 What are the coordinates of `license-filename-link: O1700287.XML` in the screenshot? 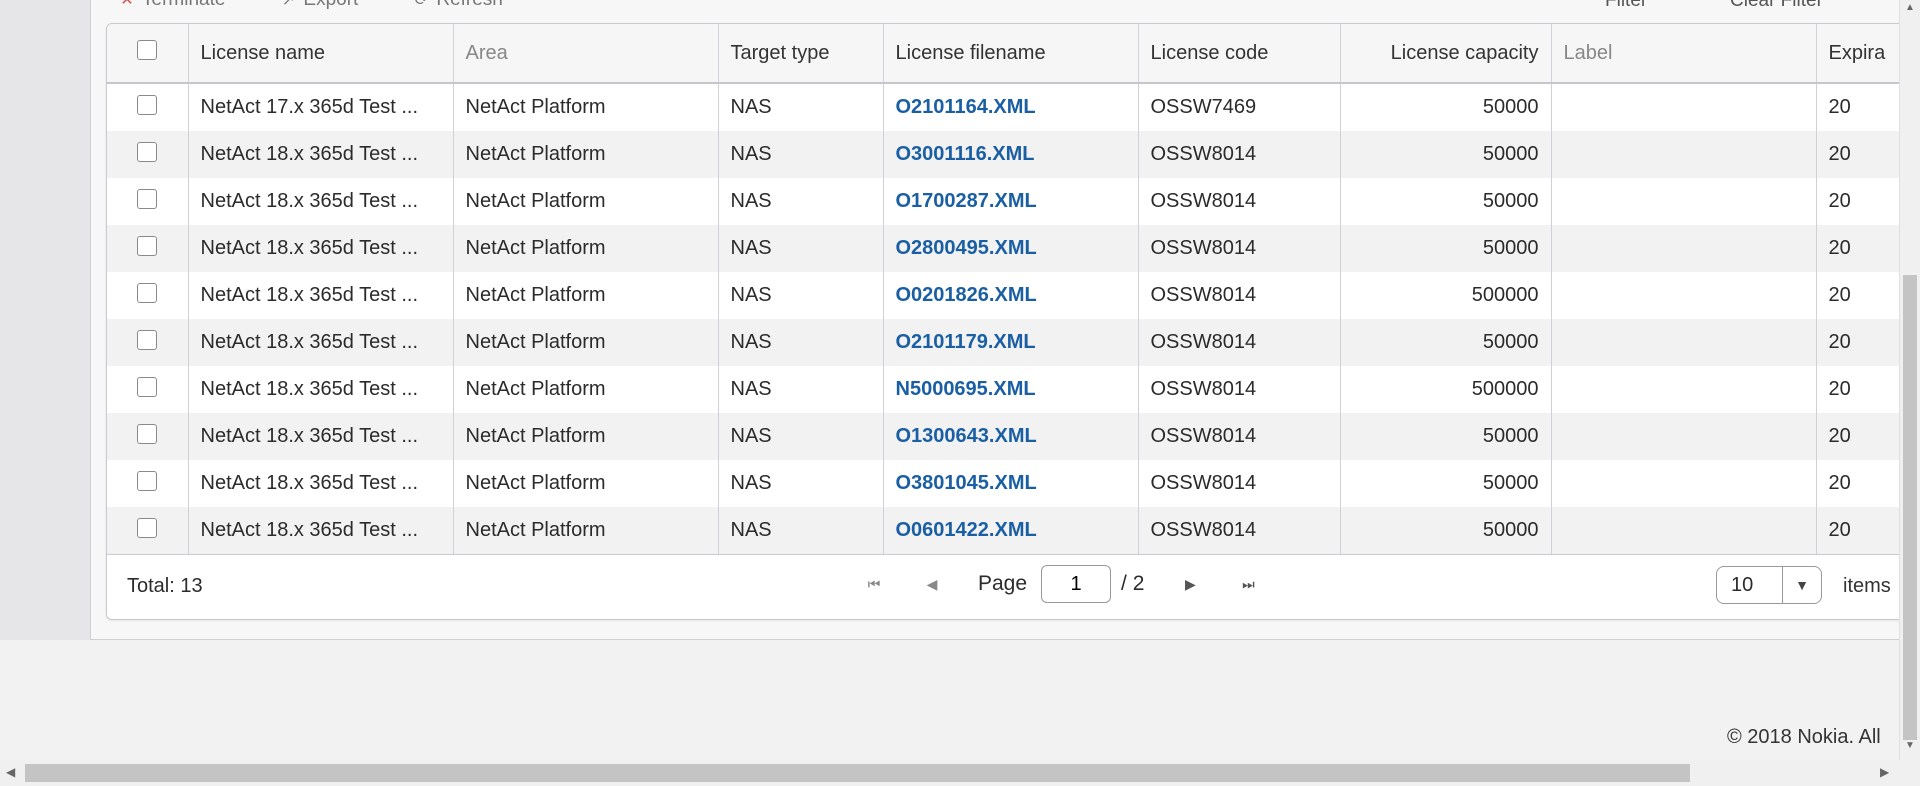 It's located at (1011, 201).